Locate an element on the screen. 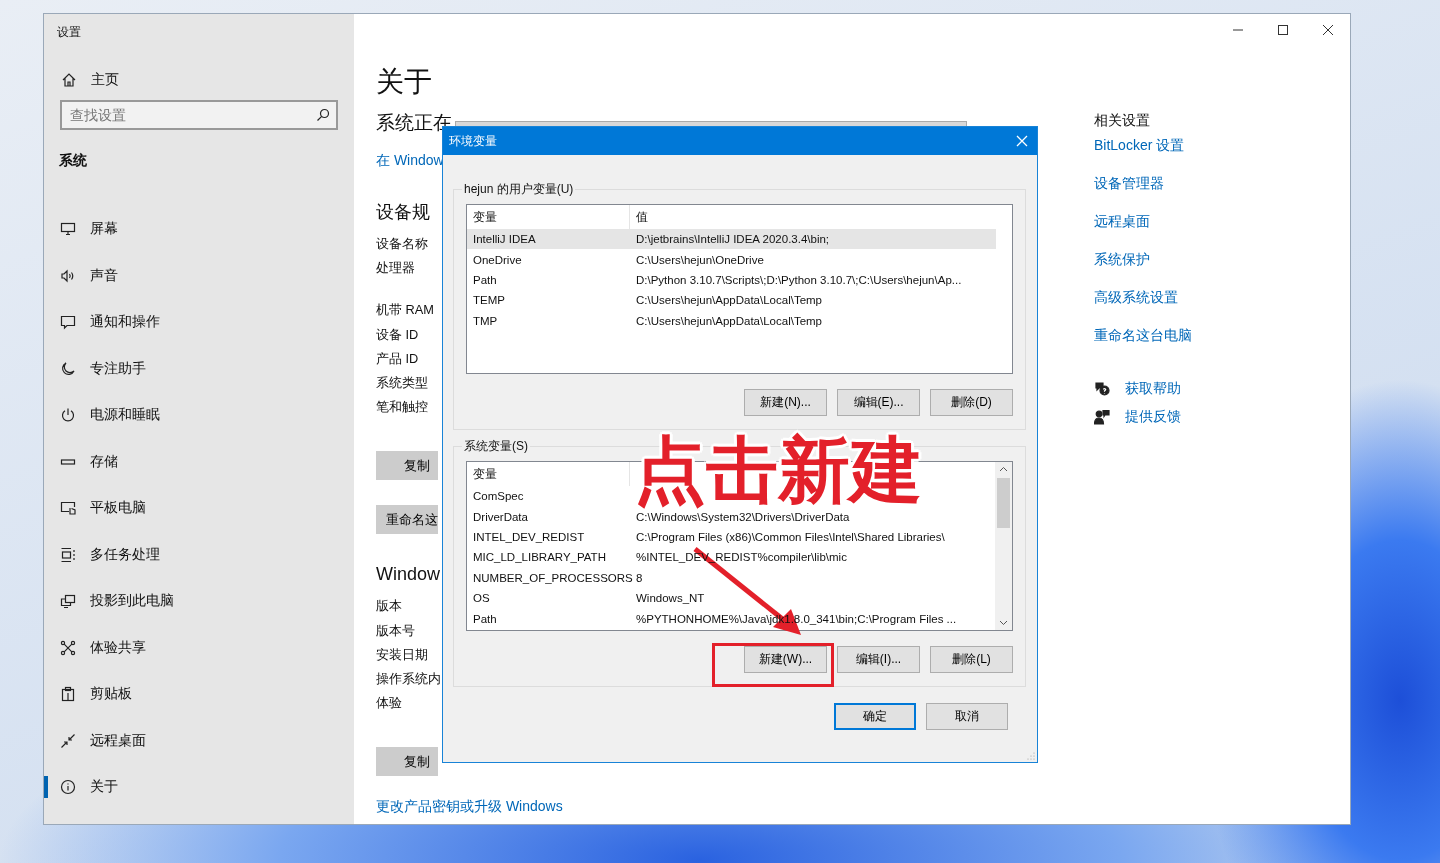  multitask-icon is located at coordinates (68, 554).